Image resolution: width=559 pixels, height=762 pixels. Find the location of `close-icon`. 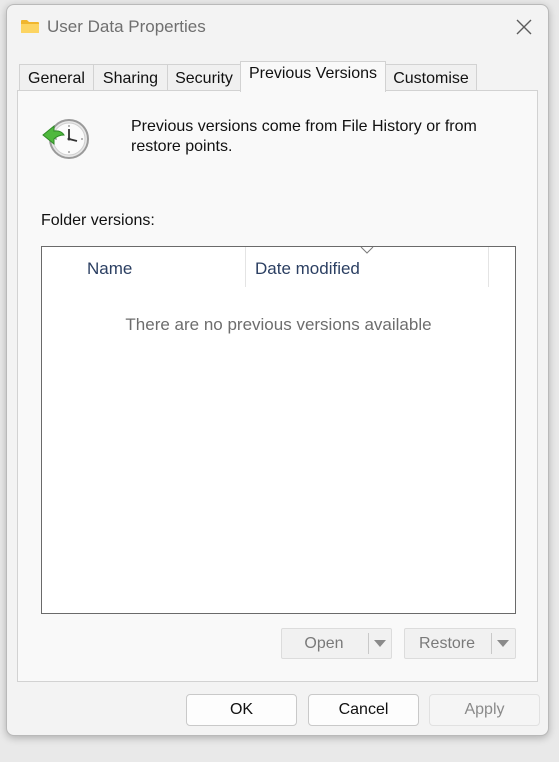

close-icon is located at coordinates (524, 27).